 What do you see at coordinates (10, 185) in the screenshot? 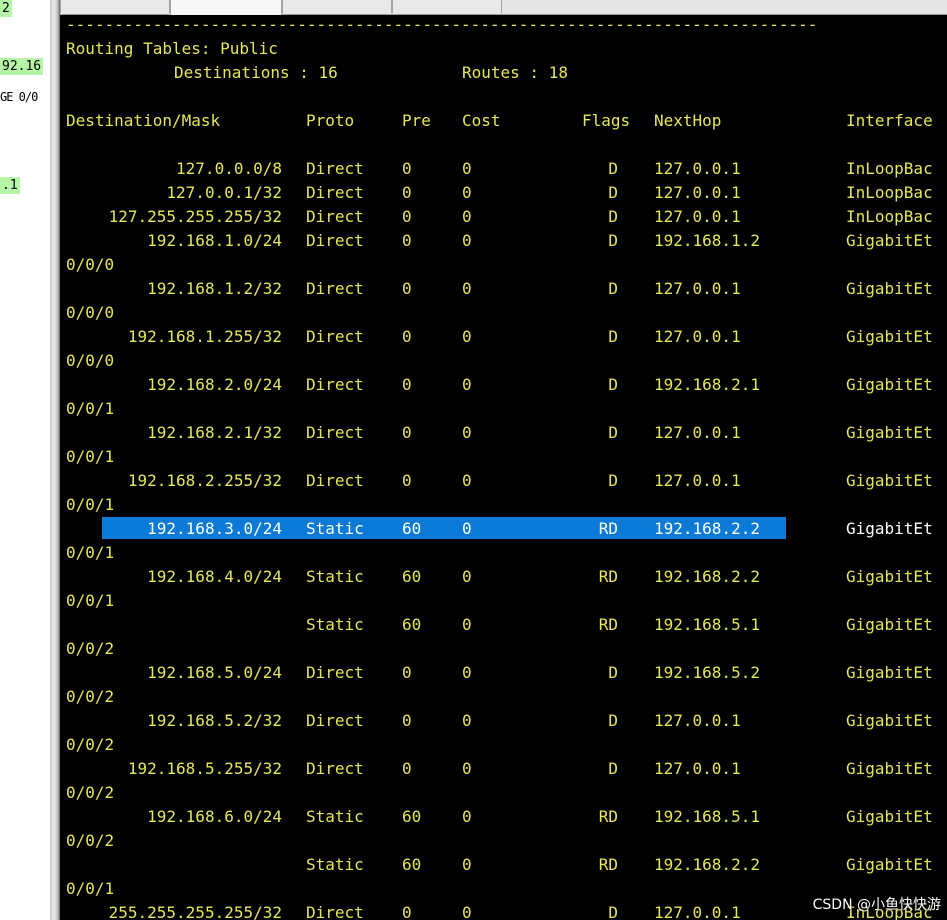
I see `topology-label: .1` at bounding box center [10, 185].